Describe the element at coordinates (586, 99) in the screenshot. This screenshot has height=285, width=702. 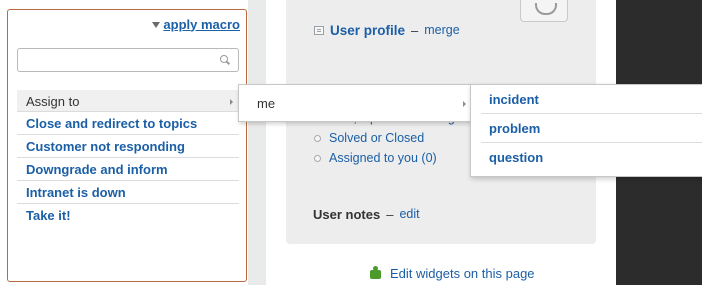
I see `submenu-item-incident: incident` at that location.